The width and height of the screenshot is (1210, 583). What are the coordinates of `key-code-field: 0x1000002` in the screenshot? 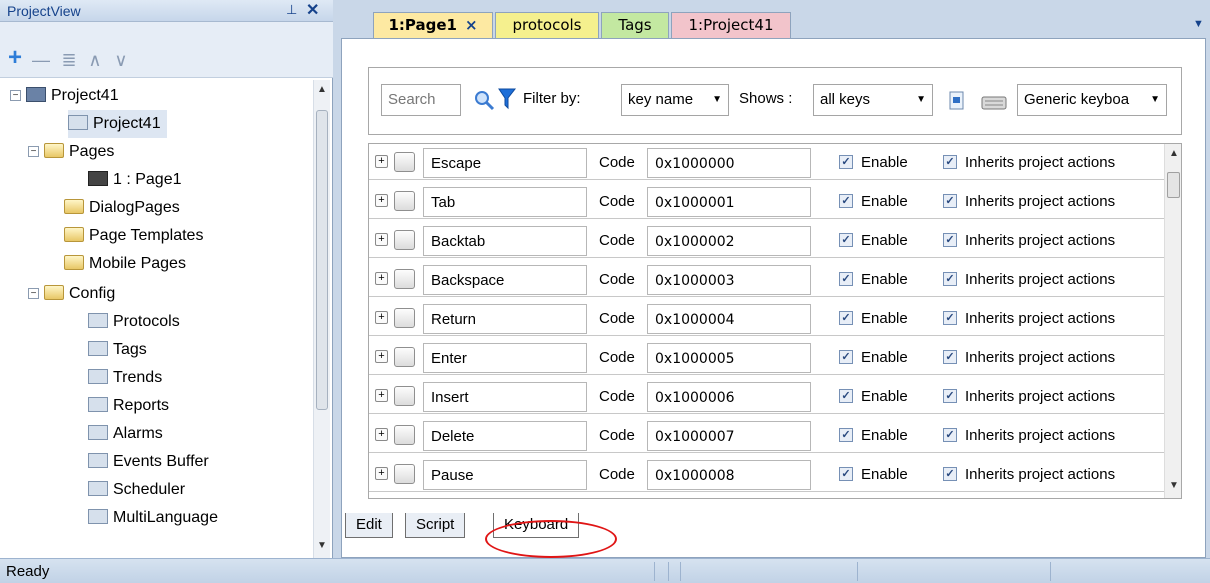 It's located at (729, 241).